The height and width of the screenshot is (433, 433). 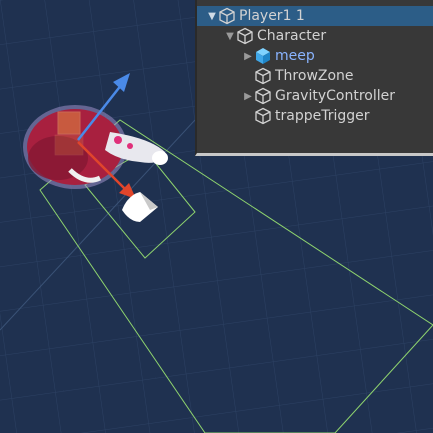 I want to click on hierarchy-item: trappeTrigger, so click(x=315, y=116).